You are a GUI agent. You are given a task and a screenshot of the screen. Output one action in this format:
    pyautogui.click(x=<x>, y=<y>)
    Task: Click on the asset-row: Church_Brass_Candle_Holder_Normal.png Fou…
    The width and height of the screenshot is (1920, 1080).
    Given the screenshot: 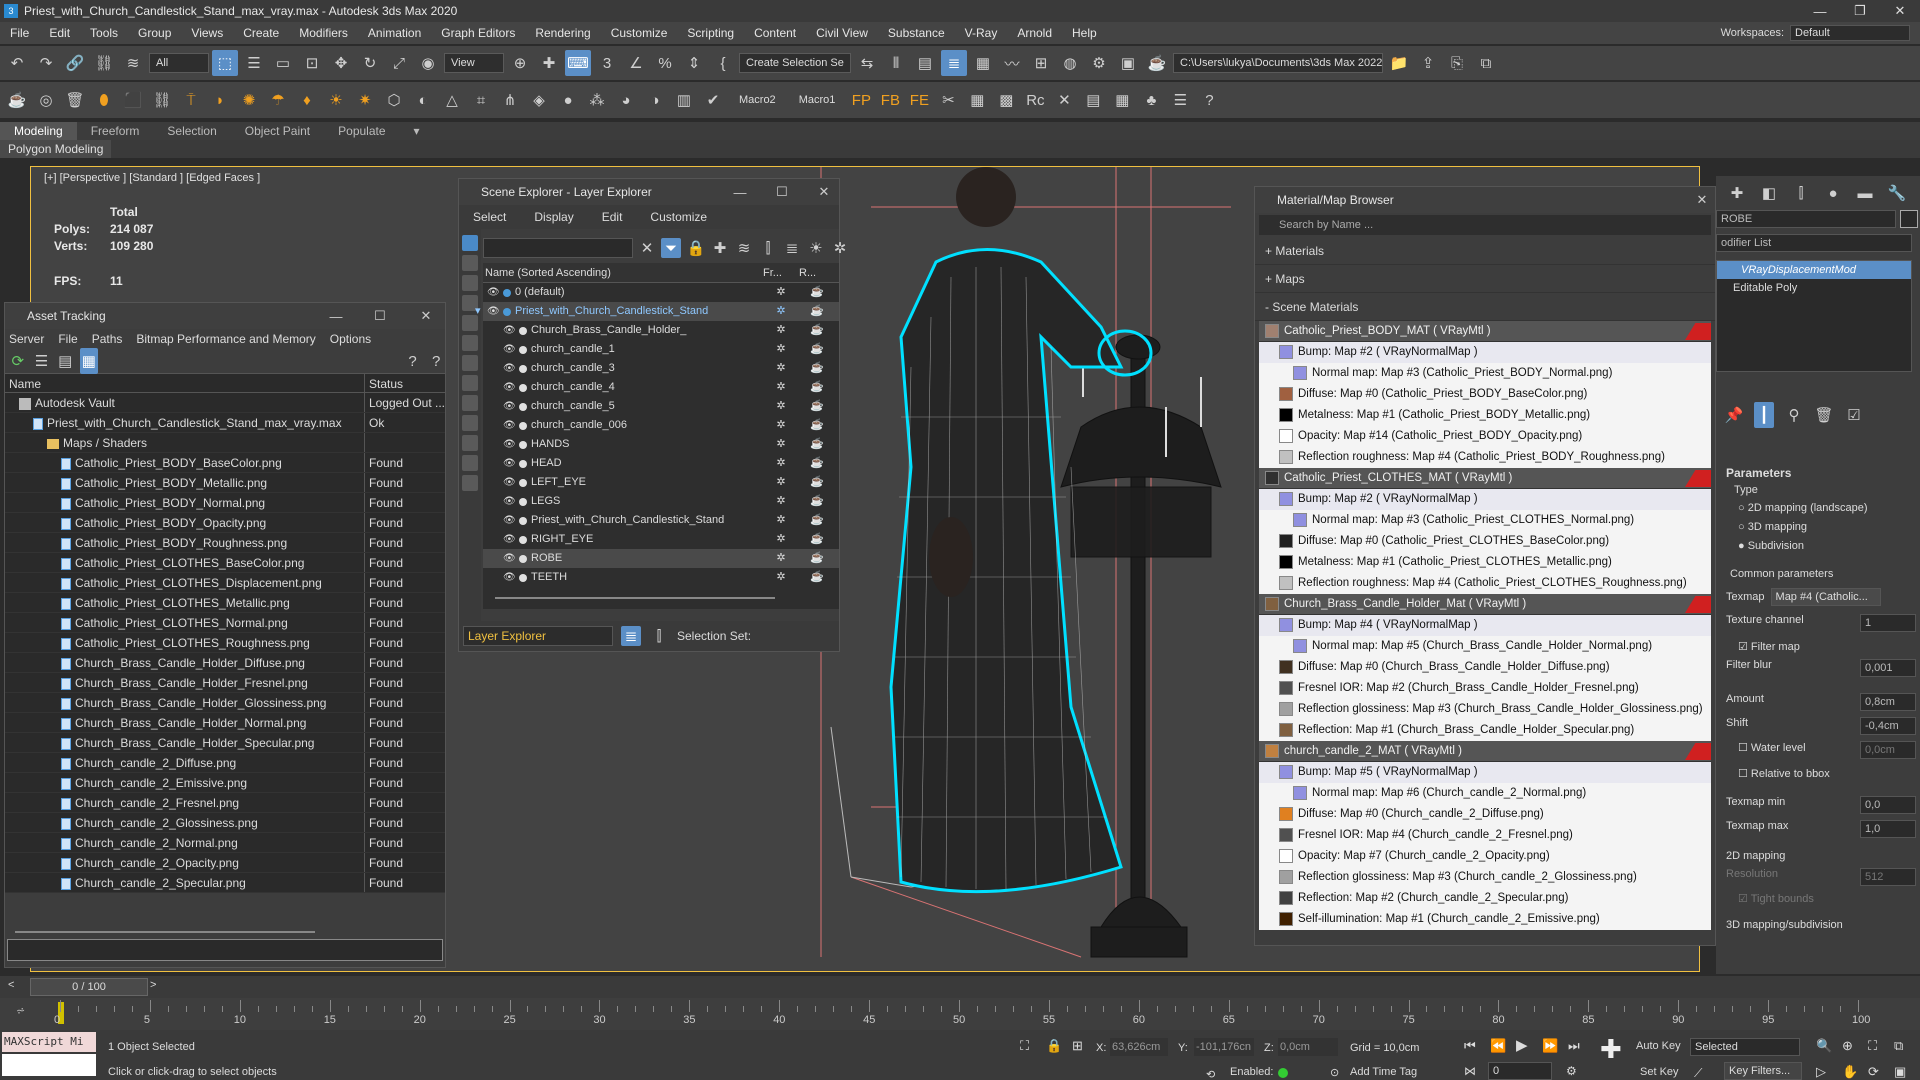 What is the action you would take?
    pyautogui.click(x=225, y=723)
    